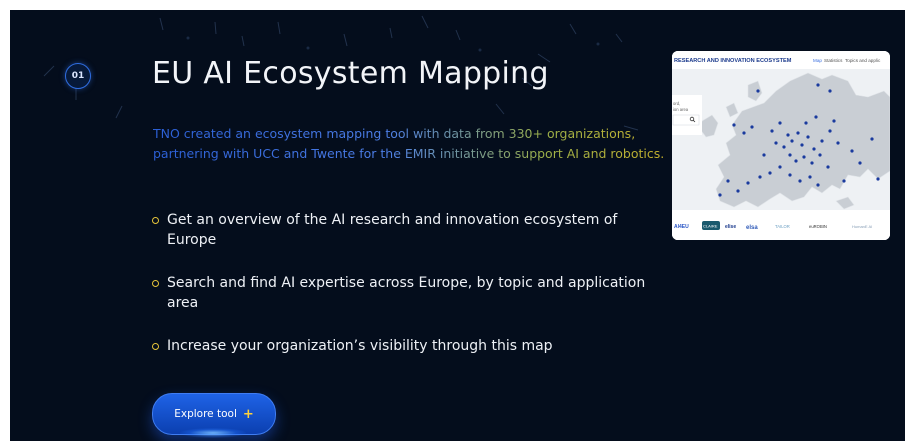  I want to click on preview-nav-topics: Topics and applic, so click(863, 60).